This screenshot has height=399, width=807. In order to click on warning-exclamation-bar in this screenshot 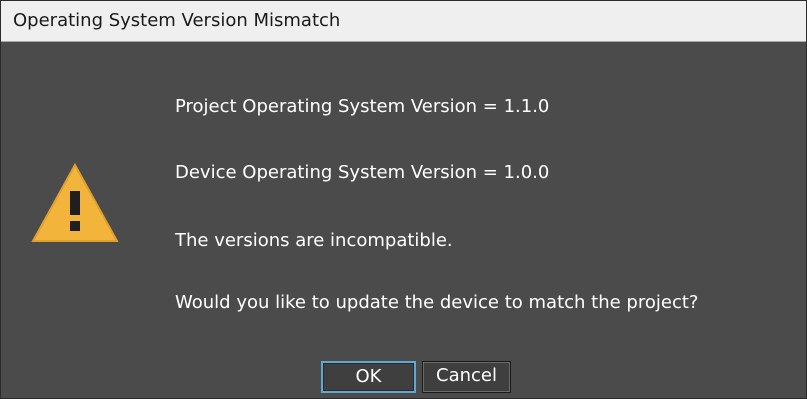, I will do `click(75, 203)`.